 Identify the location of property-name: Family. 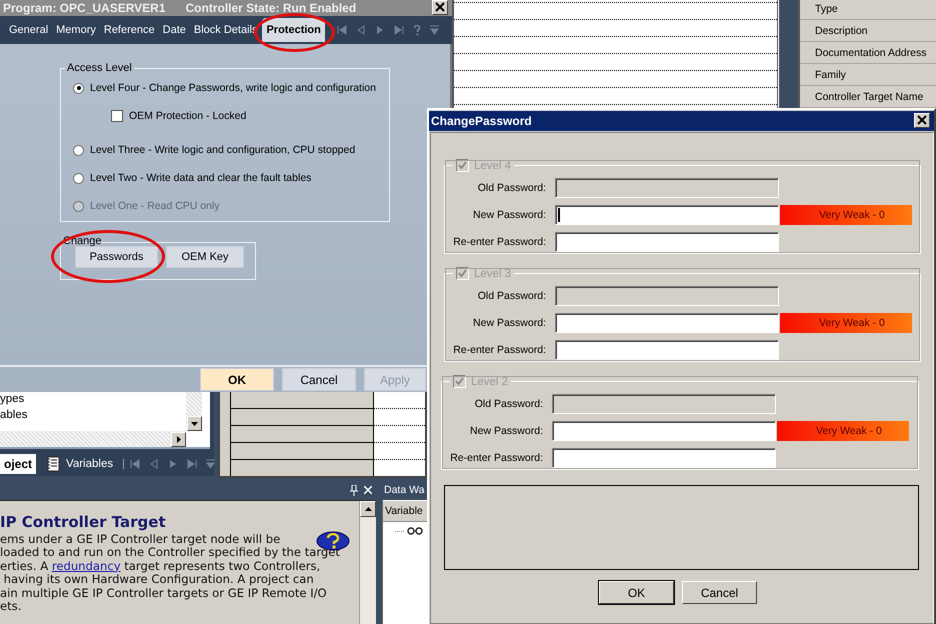
(868, 75).